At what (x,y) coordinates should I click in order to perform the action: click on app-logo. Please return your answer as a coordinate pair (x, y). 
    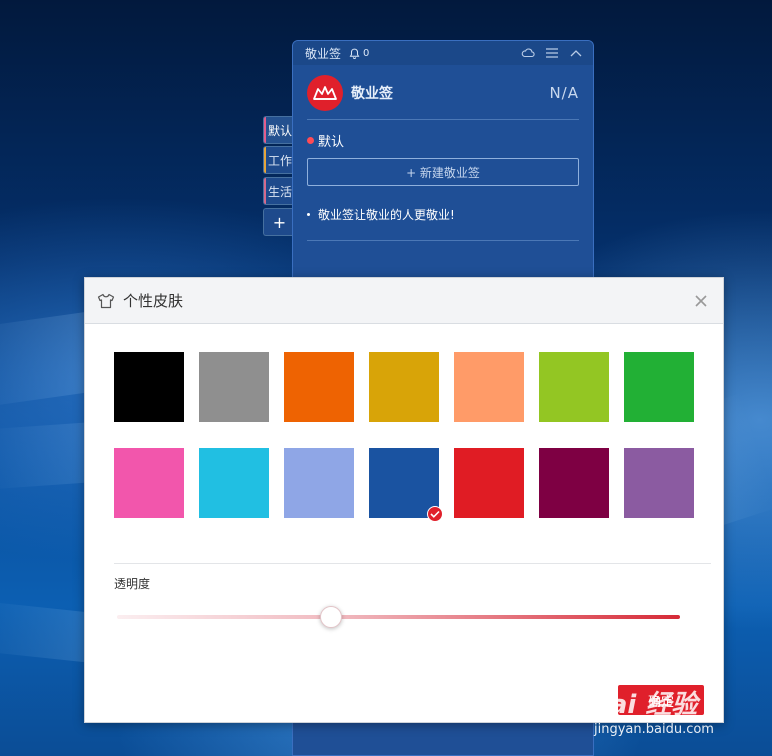
    Looking at the image, I should click on (325, 93).